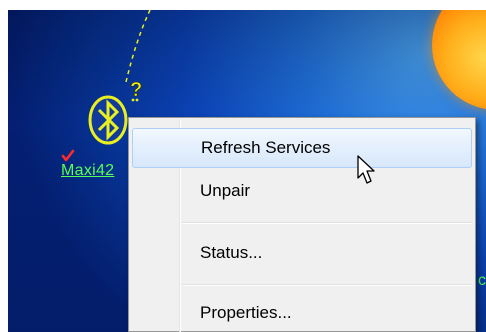 The width and height of the screenshot is (486, 332). I want to click on mouse-pointer-icon, so click(366, 169).